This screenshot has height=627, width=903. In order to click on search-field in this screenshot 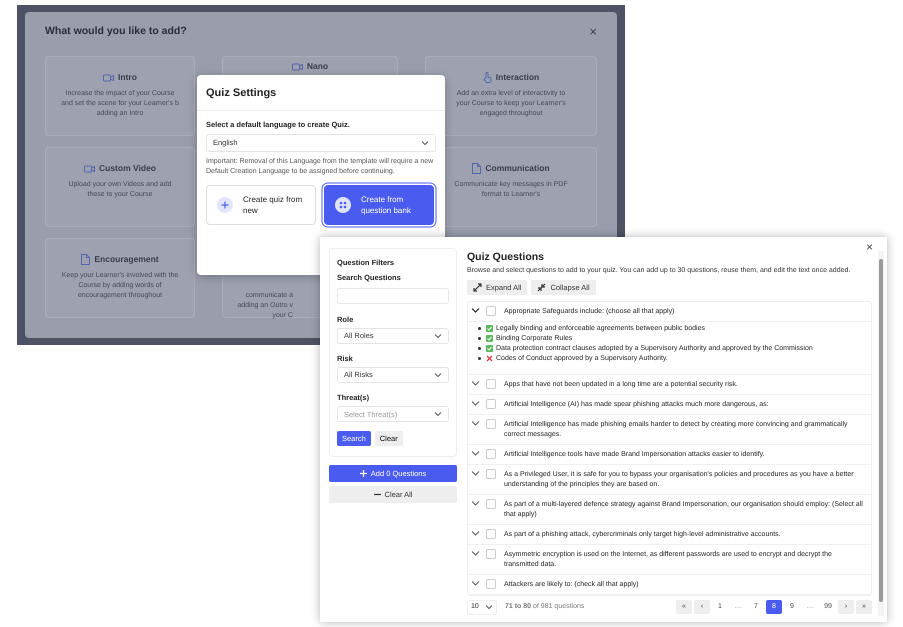, I will do `click(393, 296)`.